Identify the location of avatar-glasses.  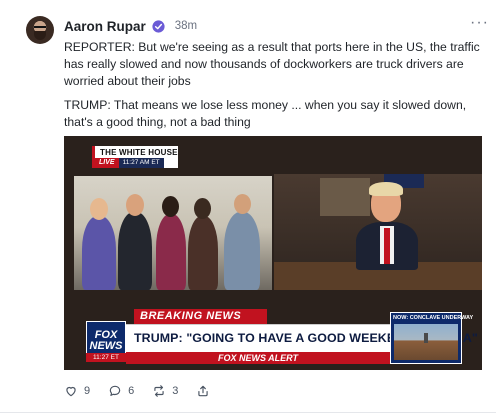
(40, 27).